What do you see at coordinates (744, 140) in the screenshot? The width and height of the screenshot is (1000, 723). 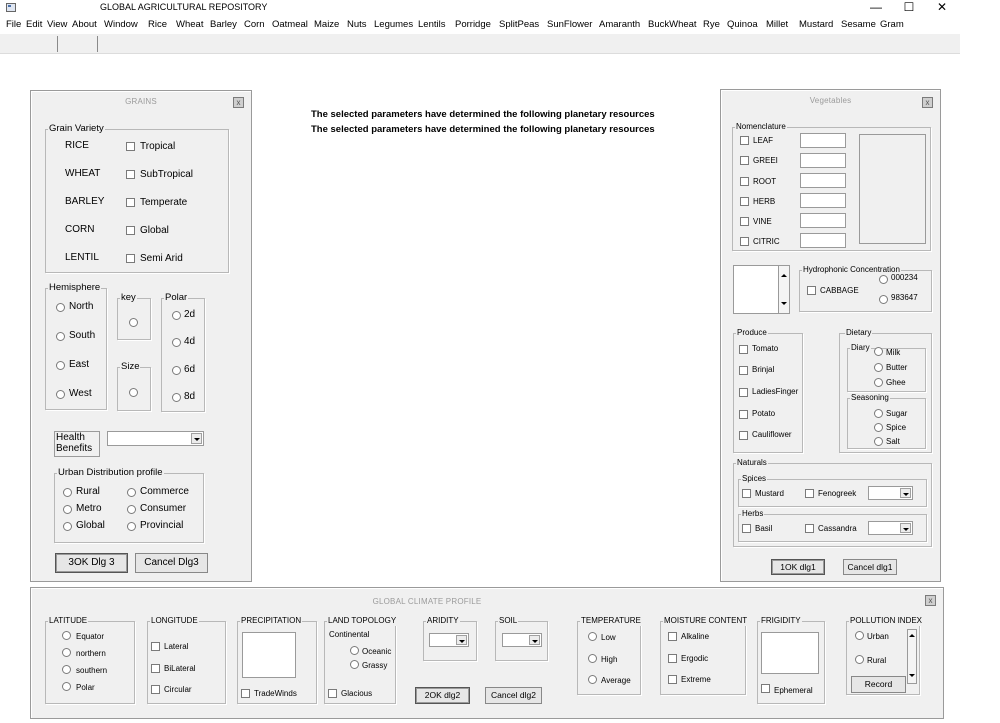 I see `leaf-checkbox` at bounding box center [744, 140].